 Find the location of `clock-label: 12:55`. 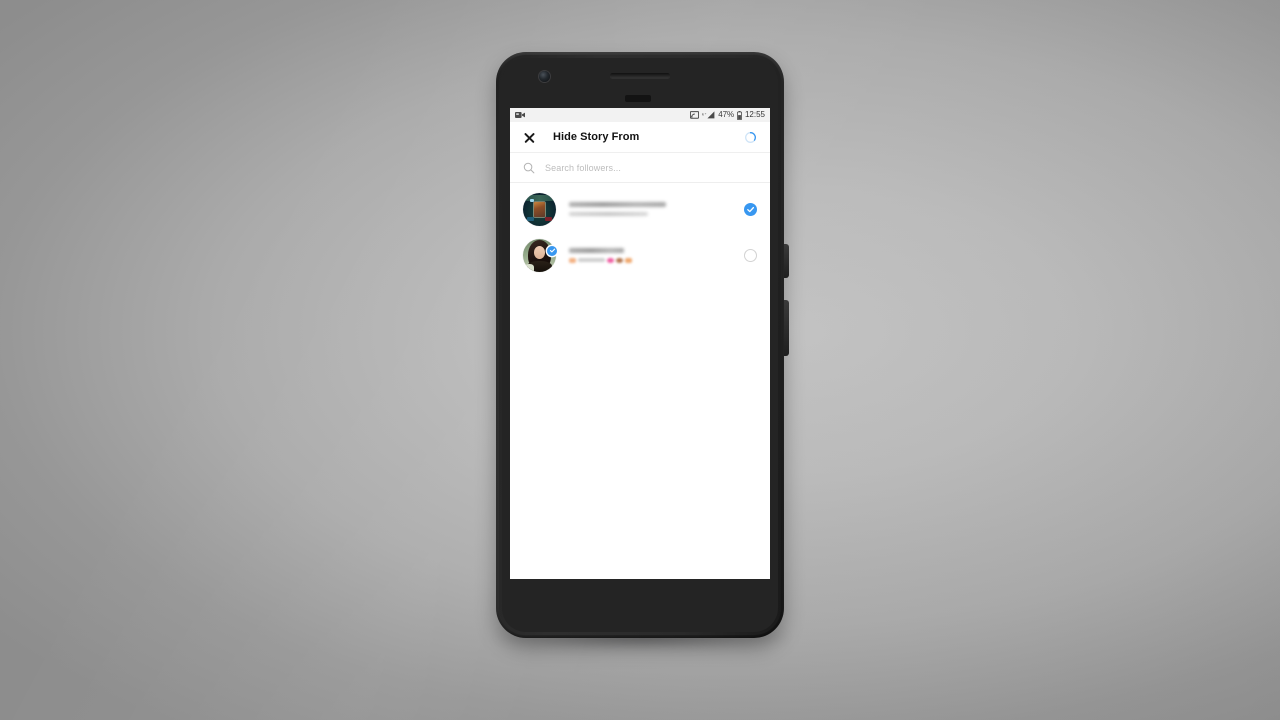

clock-label: 12:55 is located at coordinates (754, 114).